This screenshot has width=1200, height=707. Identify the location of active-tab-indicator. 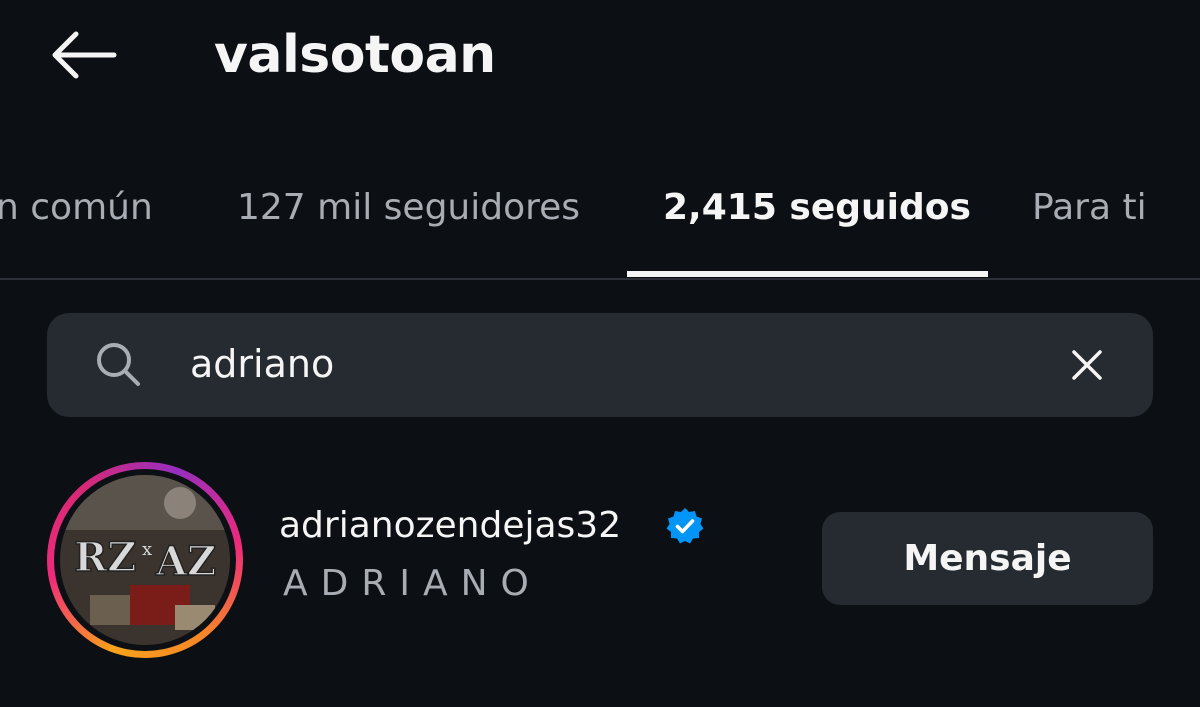
(807, 274).